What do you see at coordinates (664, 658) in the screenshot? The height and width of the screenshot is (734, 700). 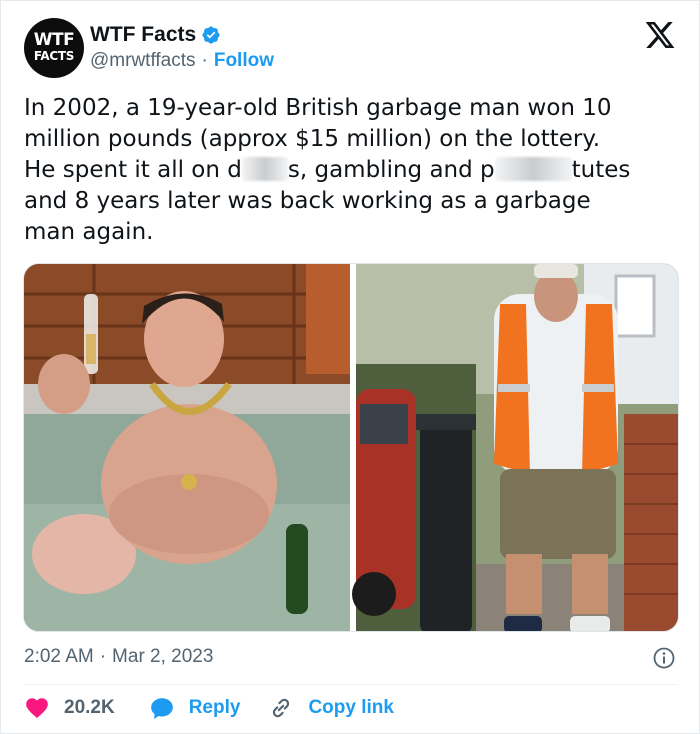 I see `info-icon` at bounding box center [664, 658].